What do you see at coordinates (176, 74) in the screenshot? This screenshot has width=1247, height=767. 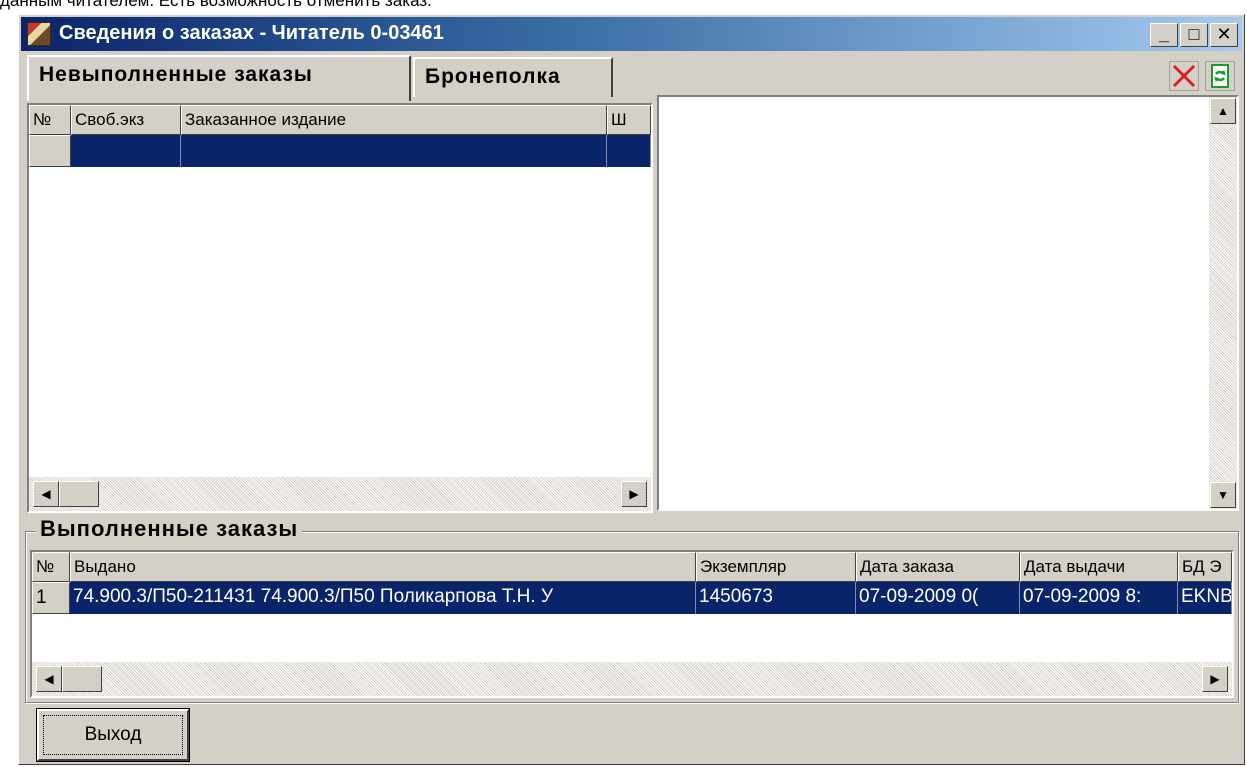 I see `tab-pending-orders-label: Невыполненные заказы` at bounding box center [176, 74].